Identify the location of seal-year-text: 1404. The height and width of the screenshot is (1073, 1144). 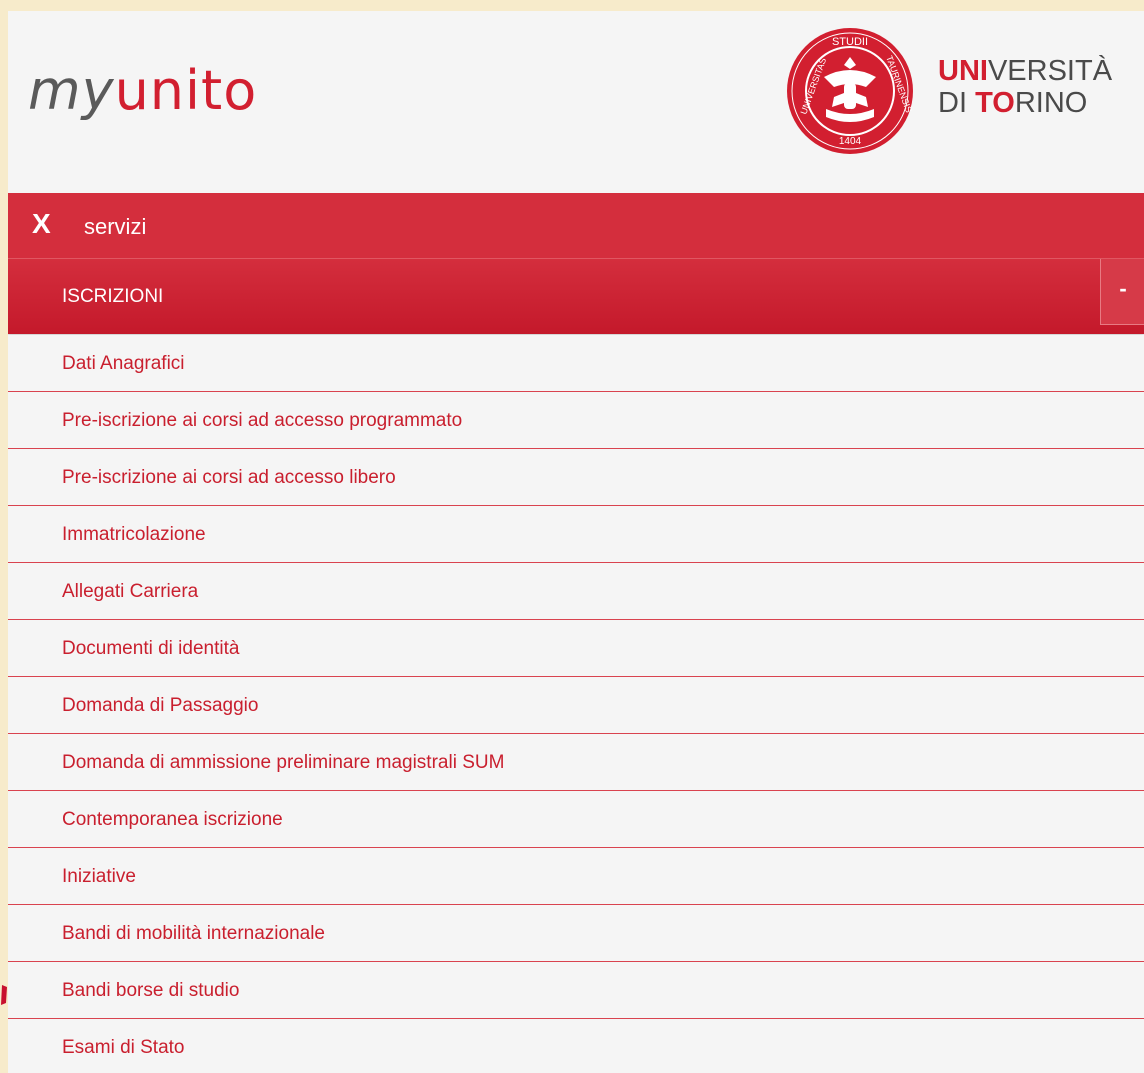
(850, 141).